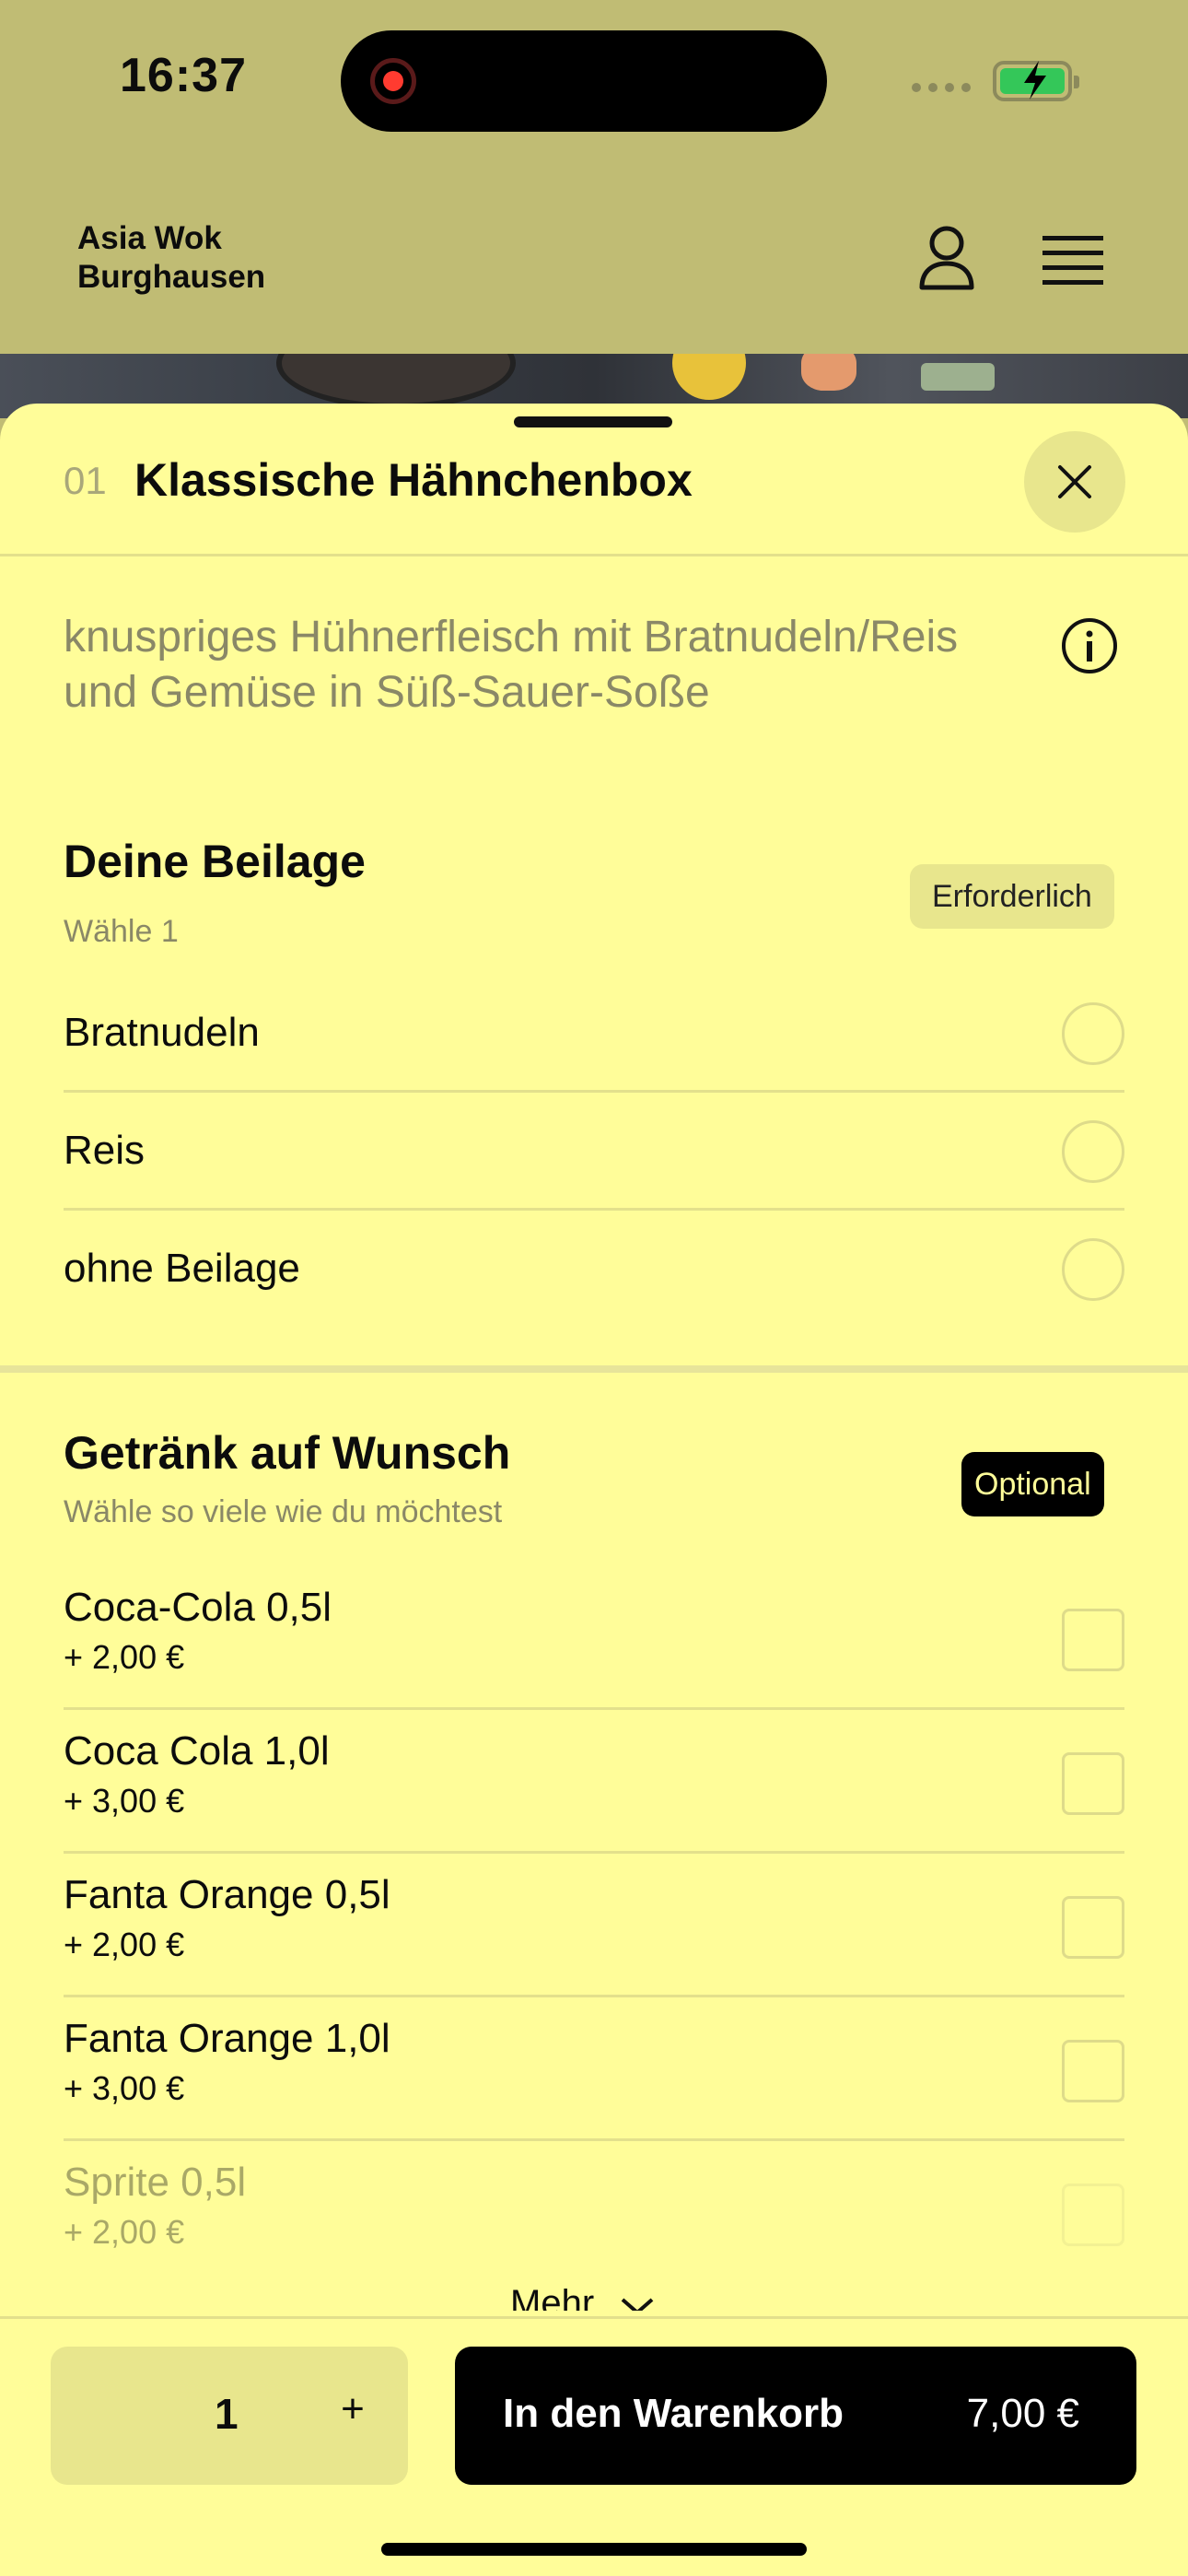 The width and height of the screenshot is (1188, 2576). Describe the element at coordinates (85, 480) in the screenshot. I see `item-number: 01` at that location.